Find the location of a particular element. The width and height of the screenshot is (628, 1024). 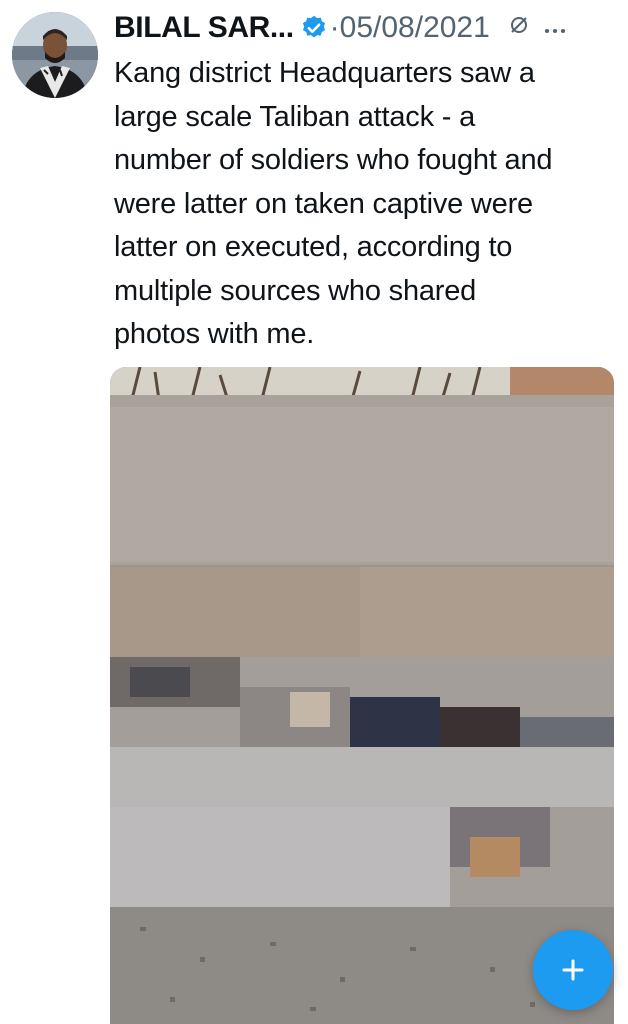

mute-icon is located at coordinates (519, 28).